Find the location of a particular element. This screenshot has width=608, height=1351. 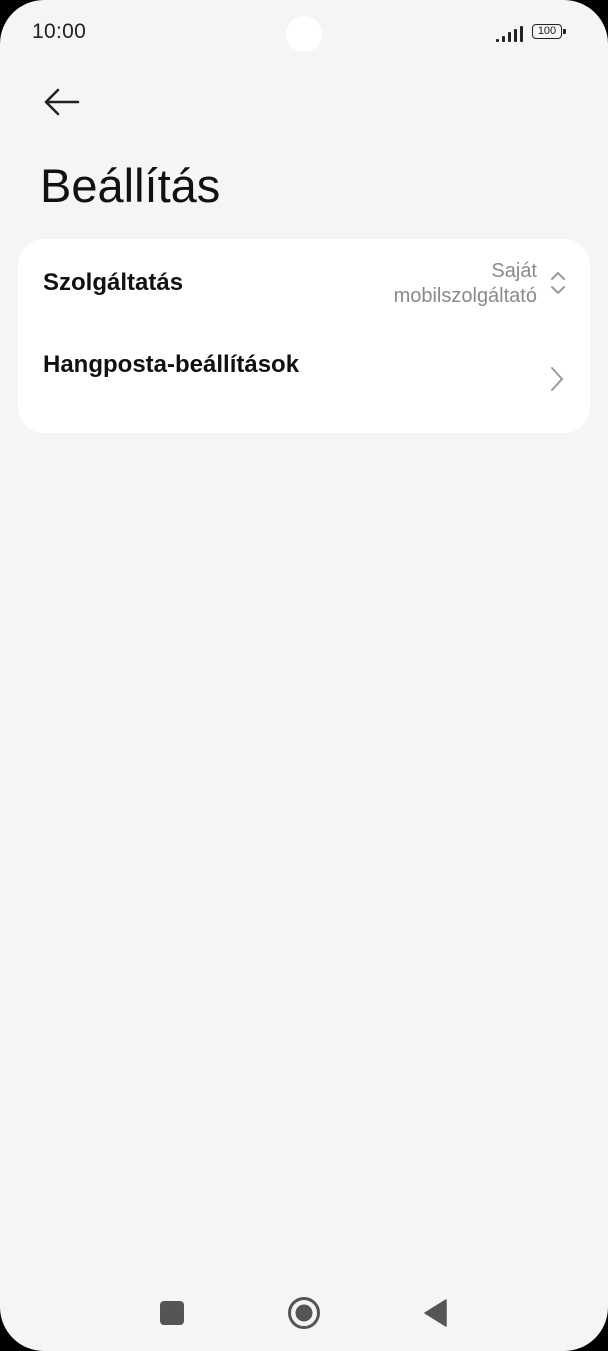

service-value: Saját mobilszolgáltató is located at coordinates (427, 284).